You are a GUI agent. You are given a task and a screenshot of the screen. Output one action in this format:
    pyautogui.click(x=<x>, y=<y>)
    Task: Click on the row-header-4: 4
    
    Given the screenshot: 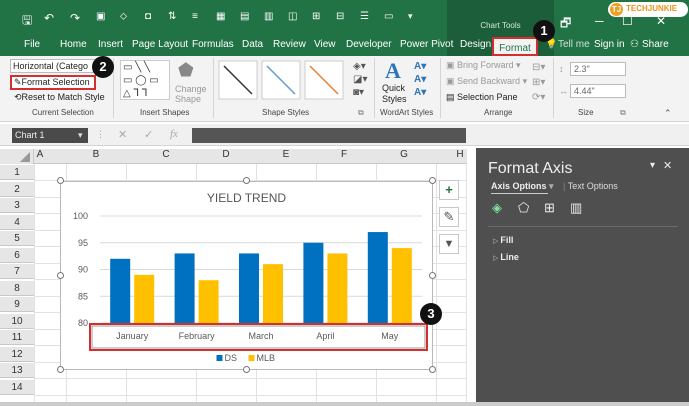 What is the action you would take?
    pyautogui.click(x=17, y=222)
    